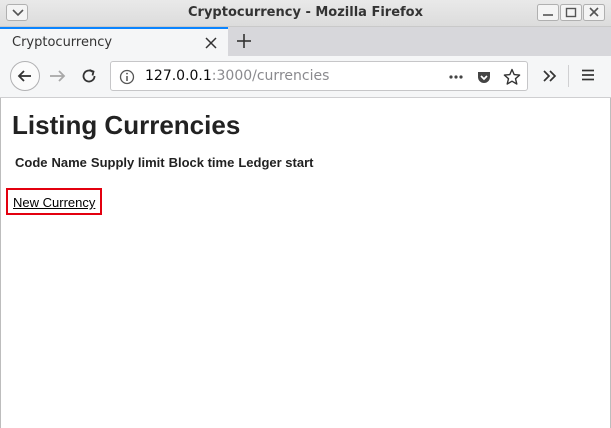  Describe the element at coordinates (244, 41) in the screenshot. I see `new-tab-icon` at that location.